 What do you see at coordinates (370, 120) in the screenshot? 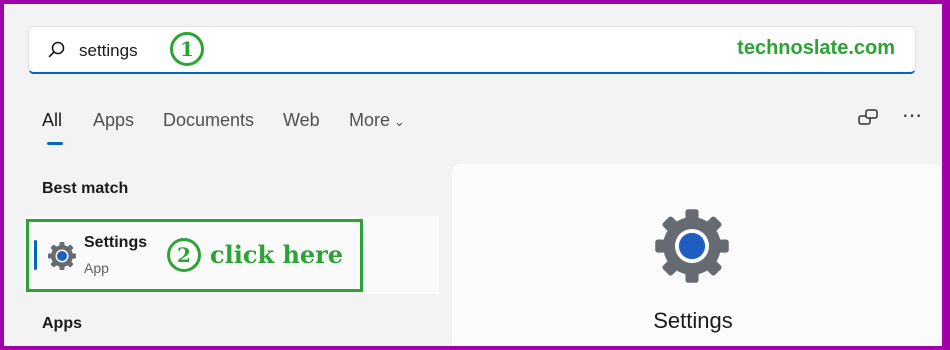
I see `tab-more-label: More` at bounding box center [370, 120].